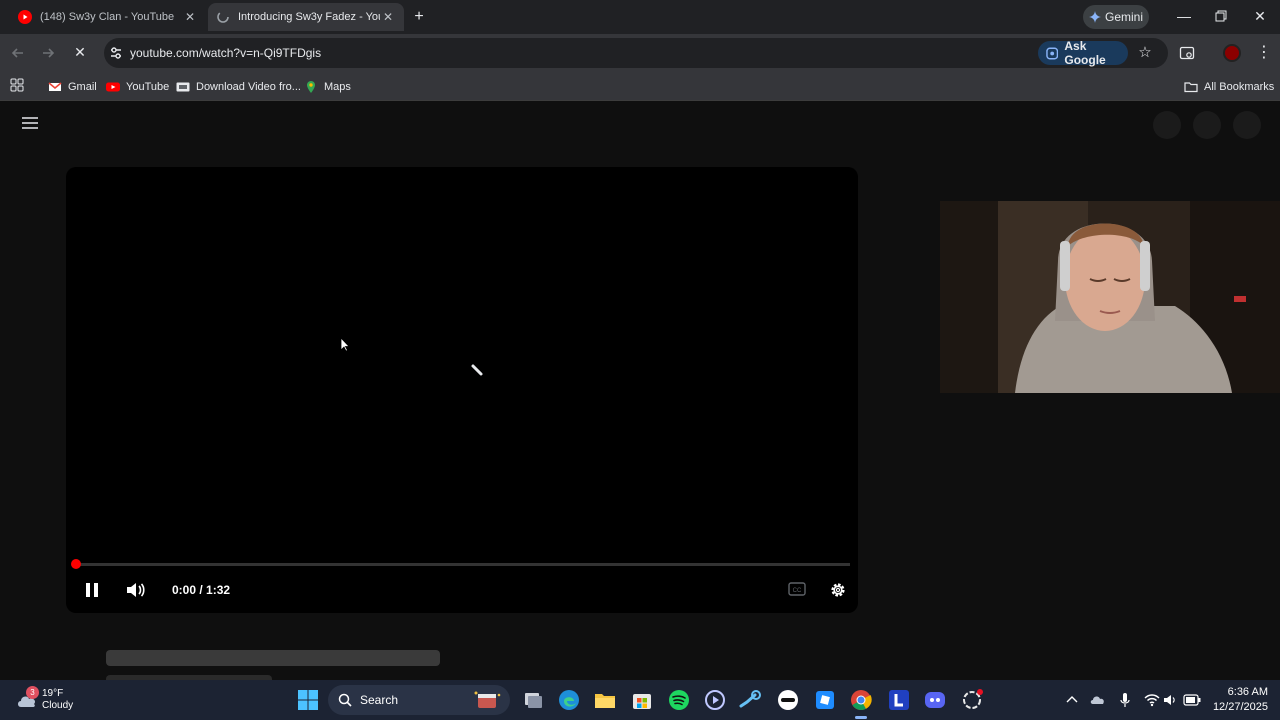 This screenshot has height=720, width=1280. What do you see at coordinates (1098, 700) in the screenshot?
I see `onedrive-icon` at bounding box center [1098, 700].